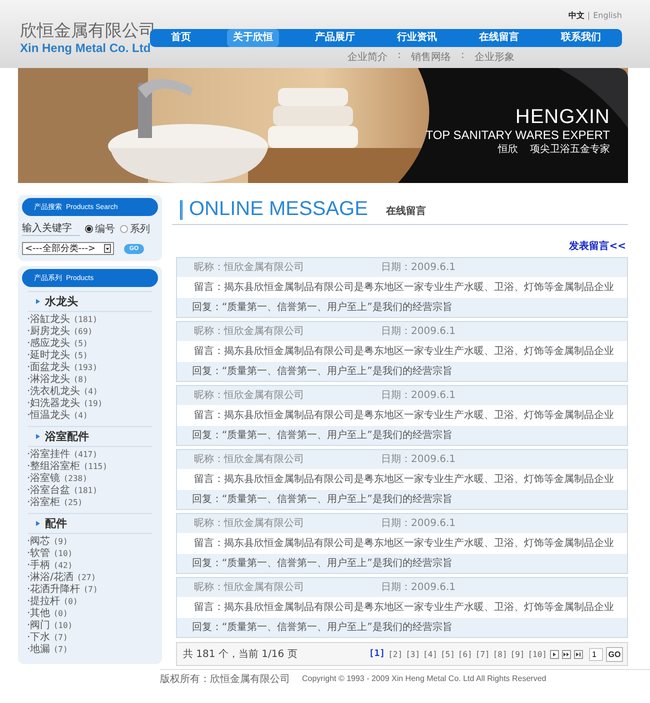 This screenshot has width=650, height=703. I want to click on page-link: [5], so click(447, 654).